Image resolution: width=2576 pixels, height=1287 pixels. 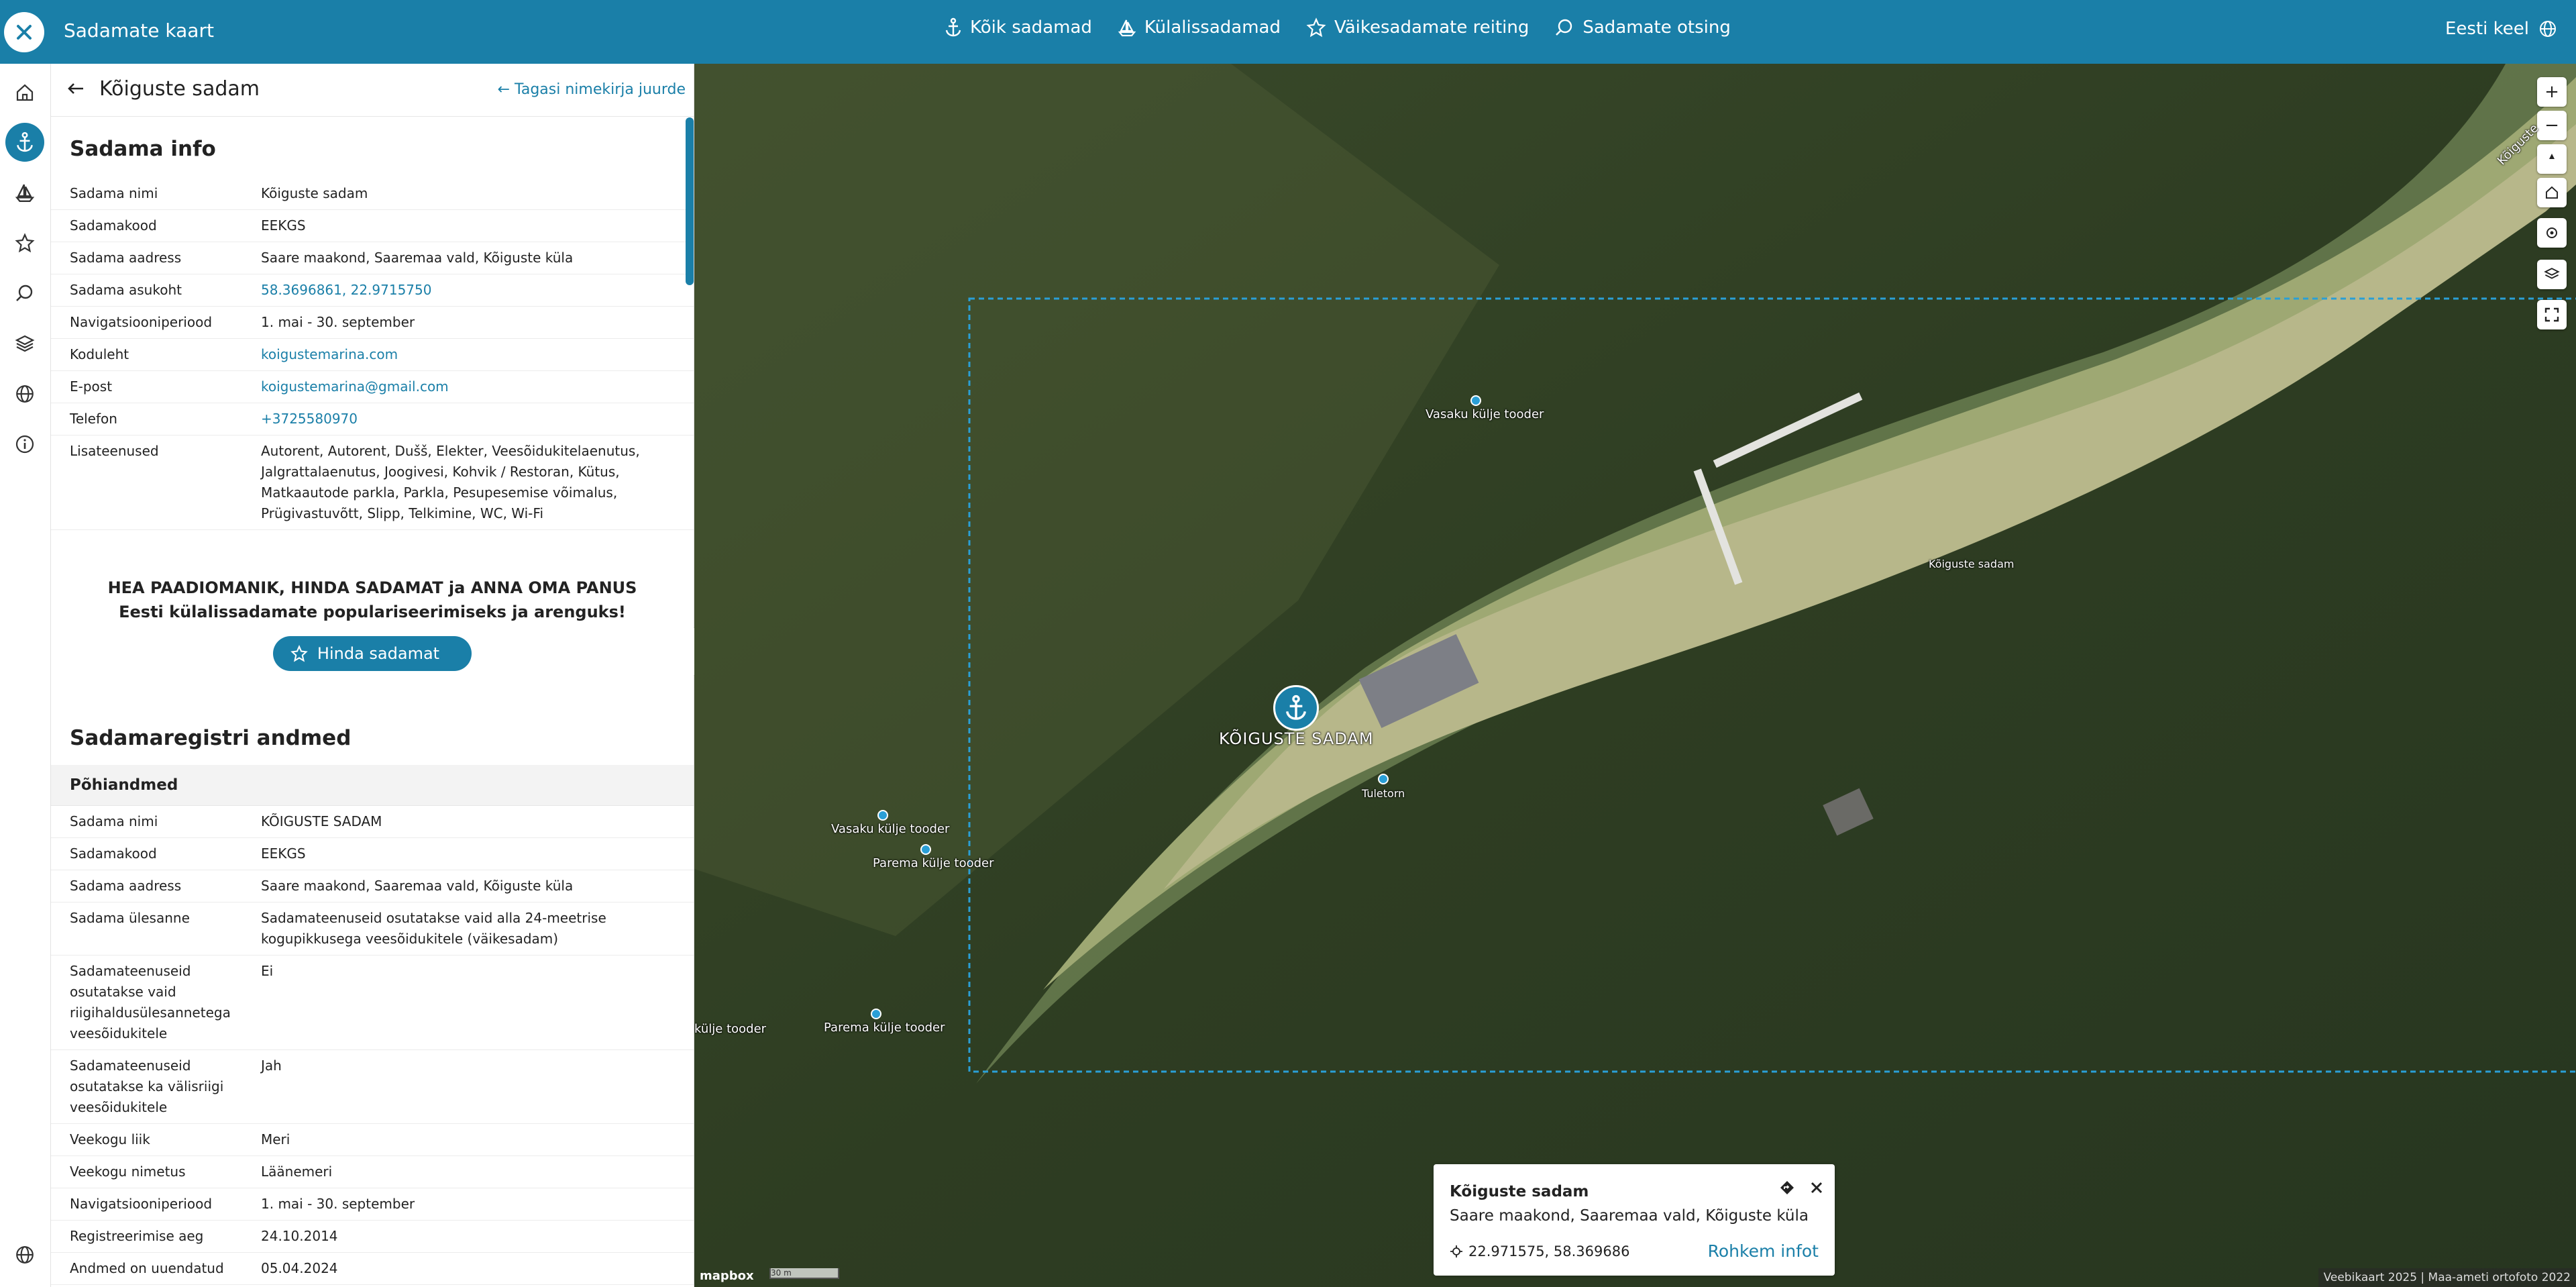 I want to click on row-value: Kõiguste sadam, so click(x=314, y=193).